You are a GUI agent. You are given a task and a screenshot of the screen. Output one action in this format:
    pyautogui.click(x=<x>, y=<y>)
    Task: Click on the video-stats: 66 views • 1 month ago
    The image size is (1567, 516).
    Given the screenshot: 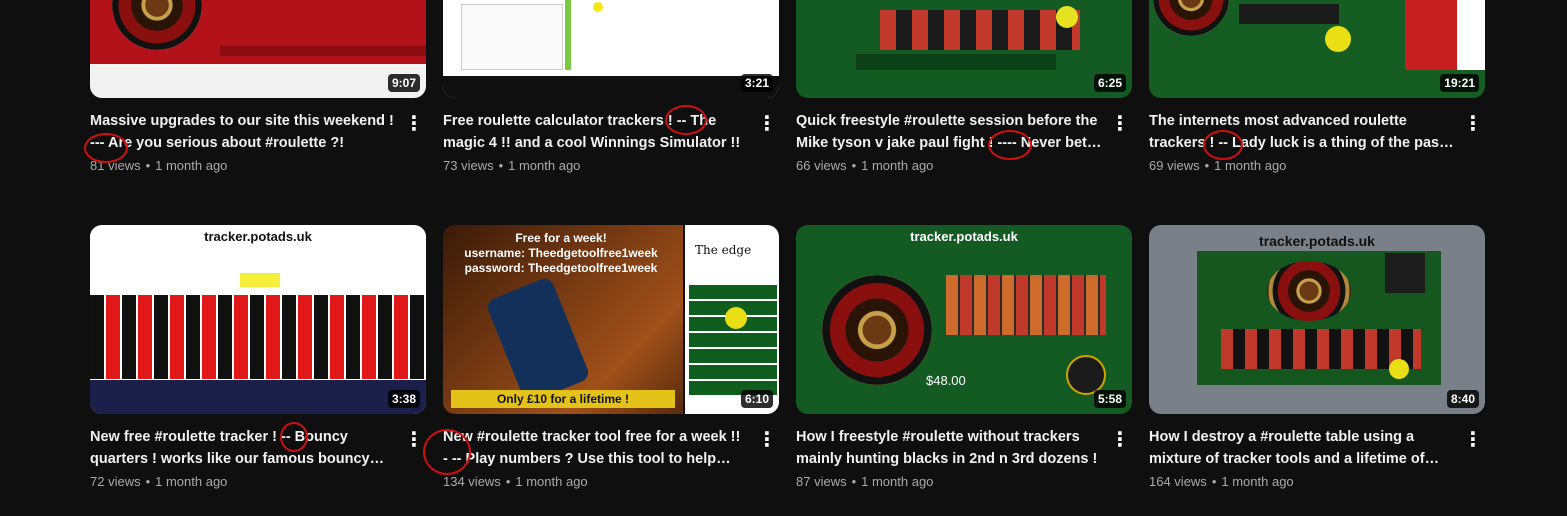 What is the action you would take?
    pyautogui.click(x=949, y=165)
    